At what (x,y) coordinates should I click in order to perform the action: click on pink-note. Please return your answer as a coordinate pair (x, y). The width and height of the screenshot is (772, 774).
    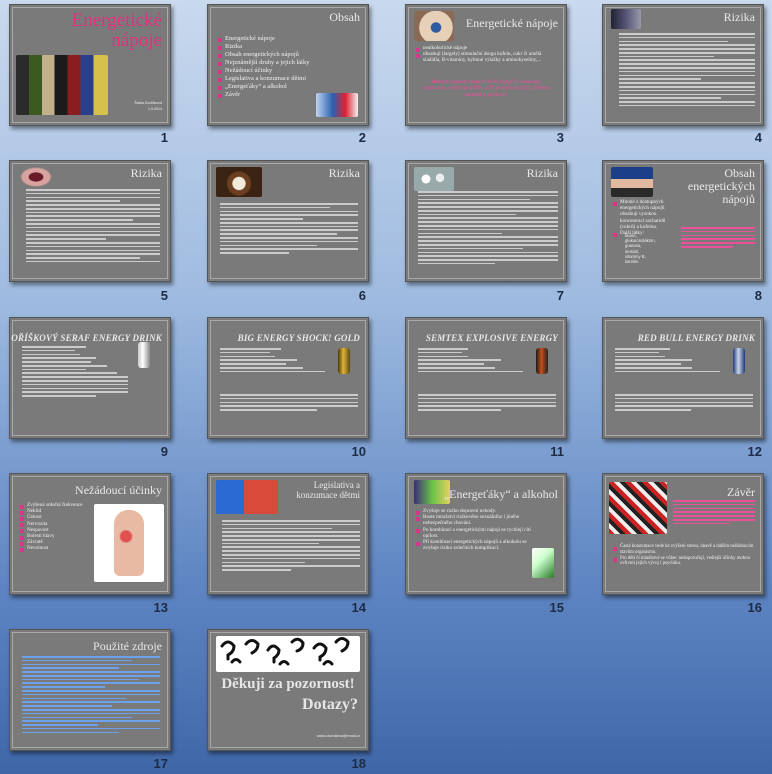
    Looking at the image, I should click on (718, 238).